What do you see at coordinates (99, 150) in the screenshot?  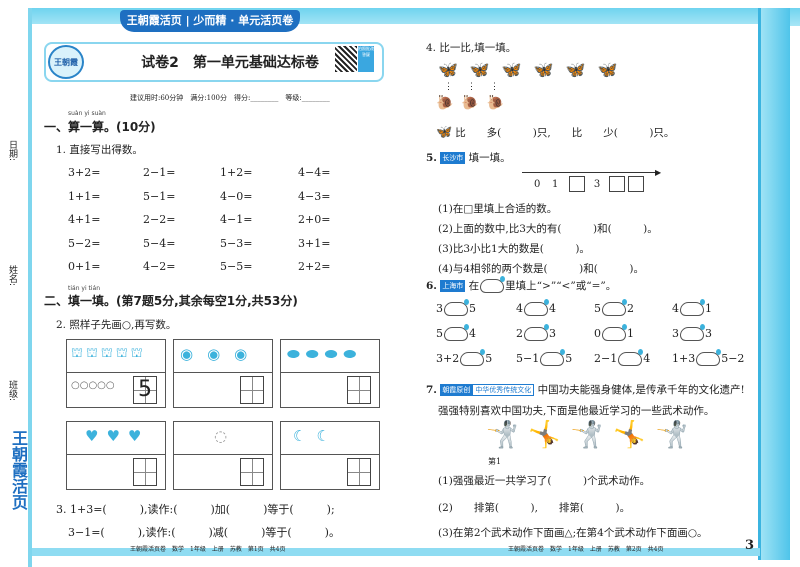 I see `q1-title: 1. 直接写出得数。` at bounding box center [99, 150].